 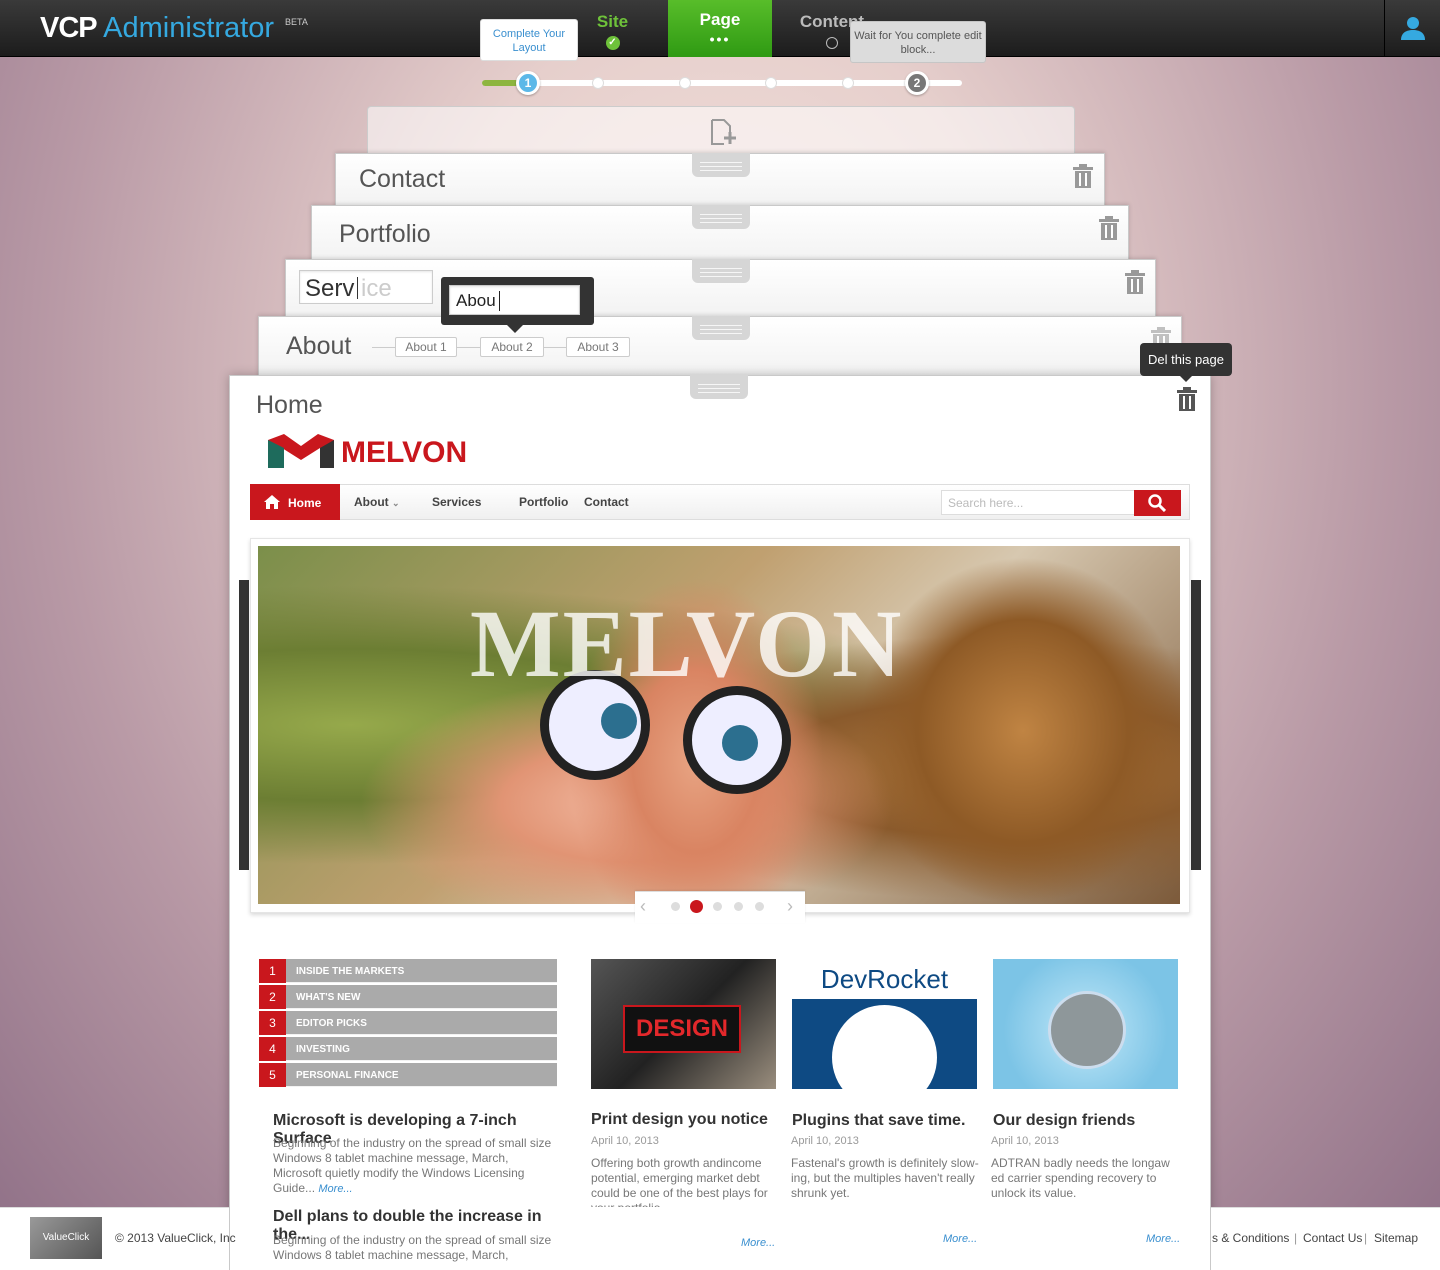 I want to click on clock-icon, so click(x=832, y=43).